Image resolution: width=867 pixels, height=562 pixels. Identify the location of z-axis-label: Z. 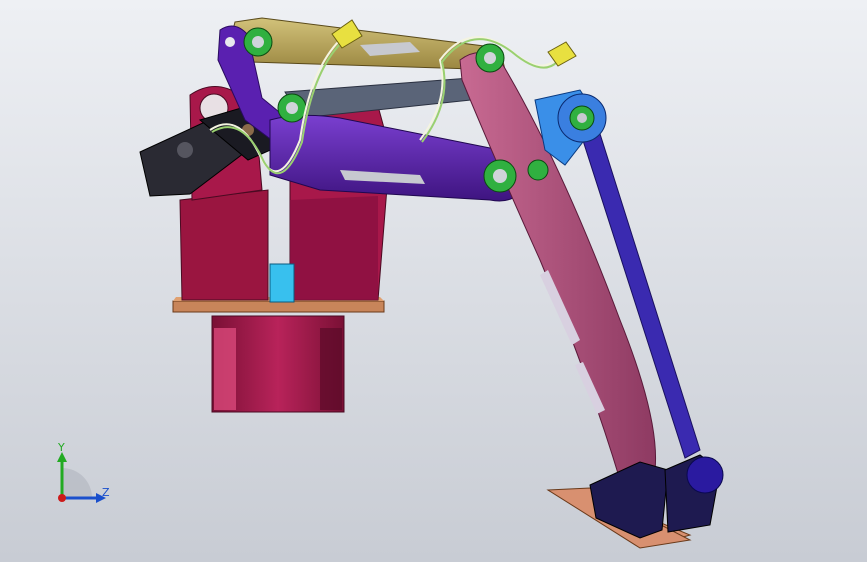
(106, 492).